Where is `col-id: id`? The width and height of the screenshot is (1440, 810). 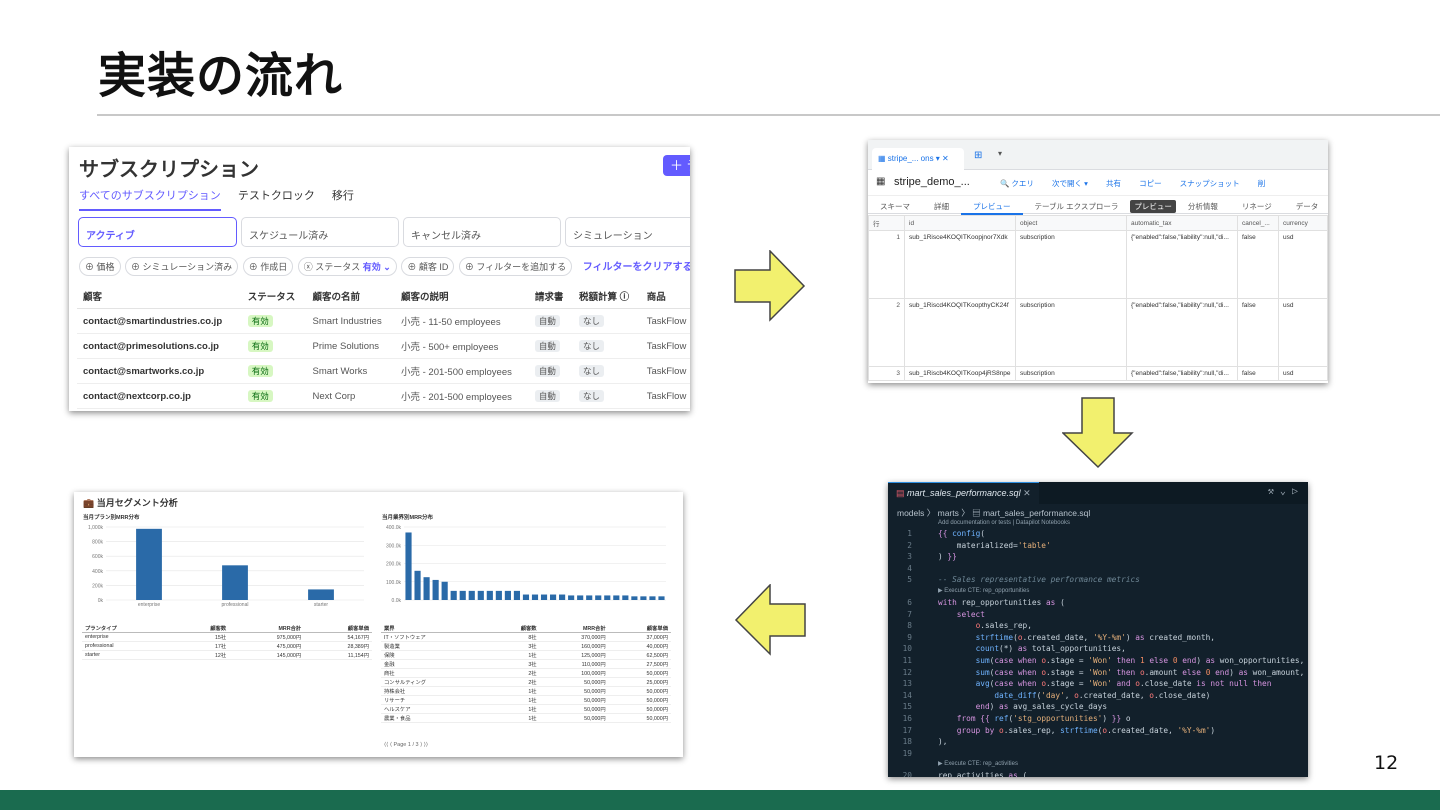 col-id: id is located at coordinates (960, 223).